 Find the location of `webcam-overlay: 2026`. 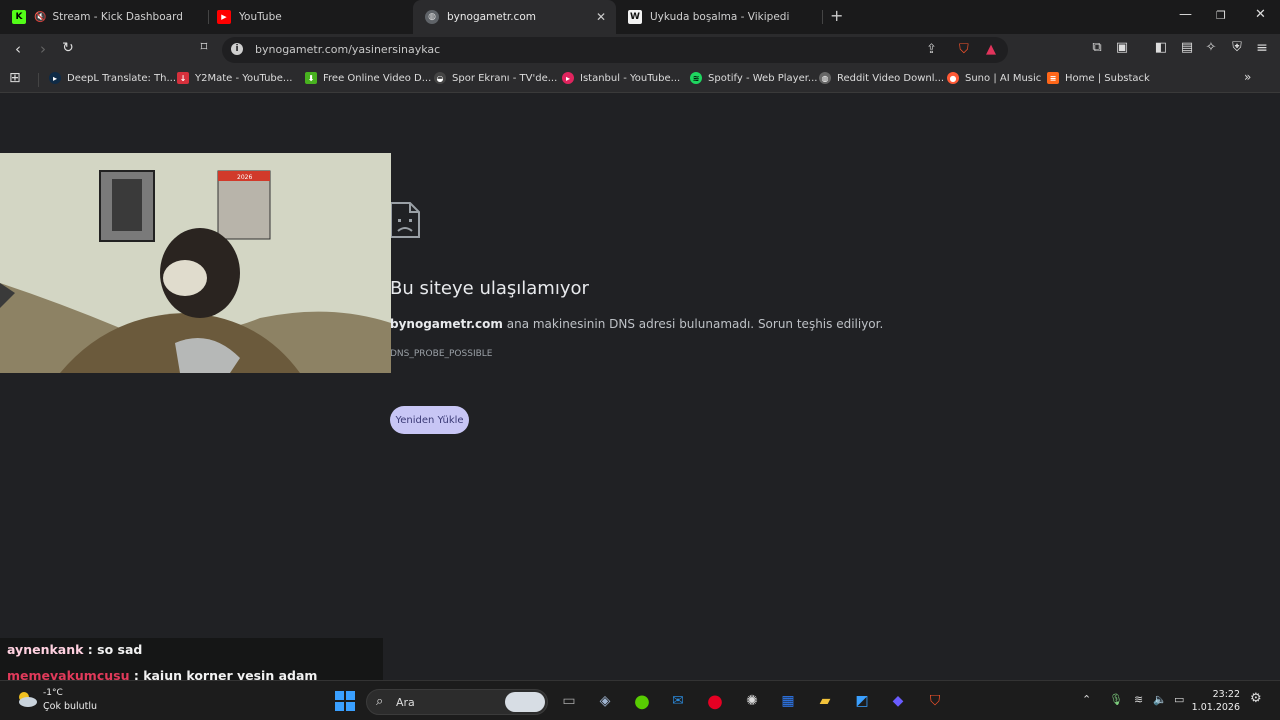

webcam-overlay: 2026 is located at coordinates (195, 263).